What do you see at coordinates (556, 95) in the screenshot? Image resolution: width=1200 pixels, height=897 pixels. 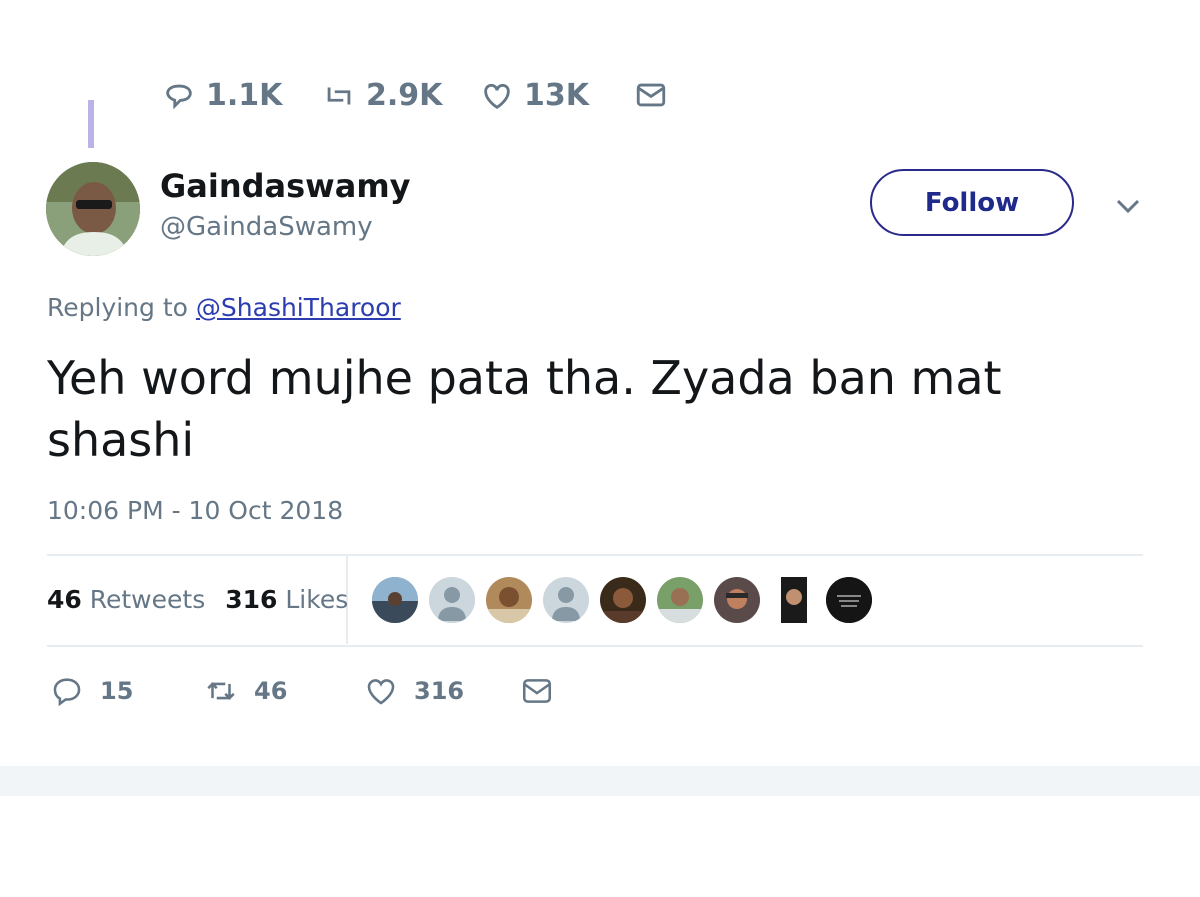 I see `prev-like-count: 13K` at bounding box center [556, 95].